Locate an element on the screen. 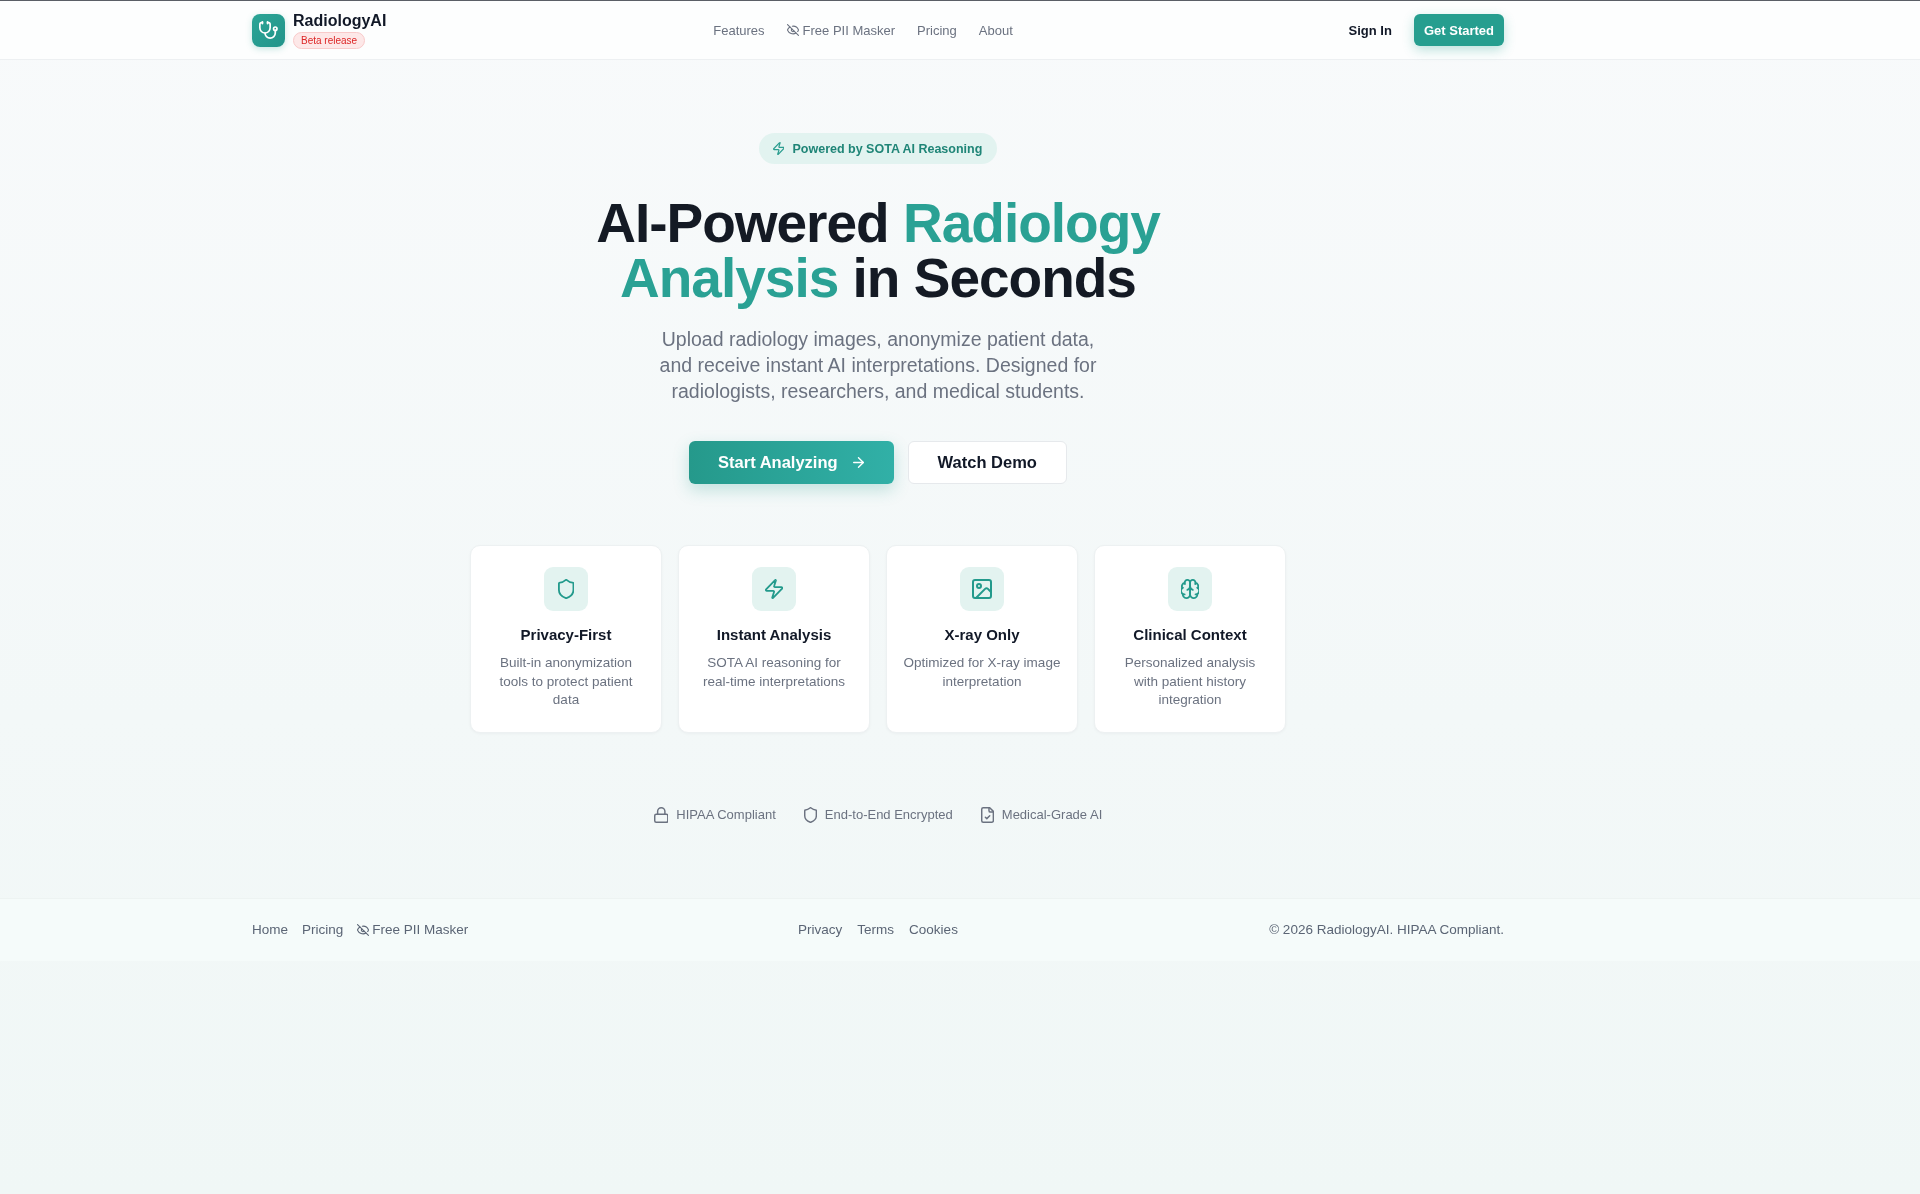  copyright-text: © 2026 RadiologyAI. HIPAA Compliant. is located at coordinates (1386, 929).